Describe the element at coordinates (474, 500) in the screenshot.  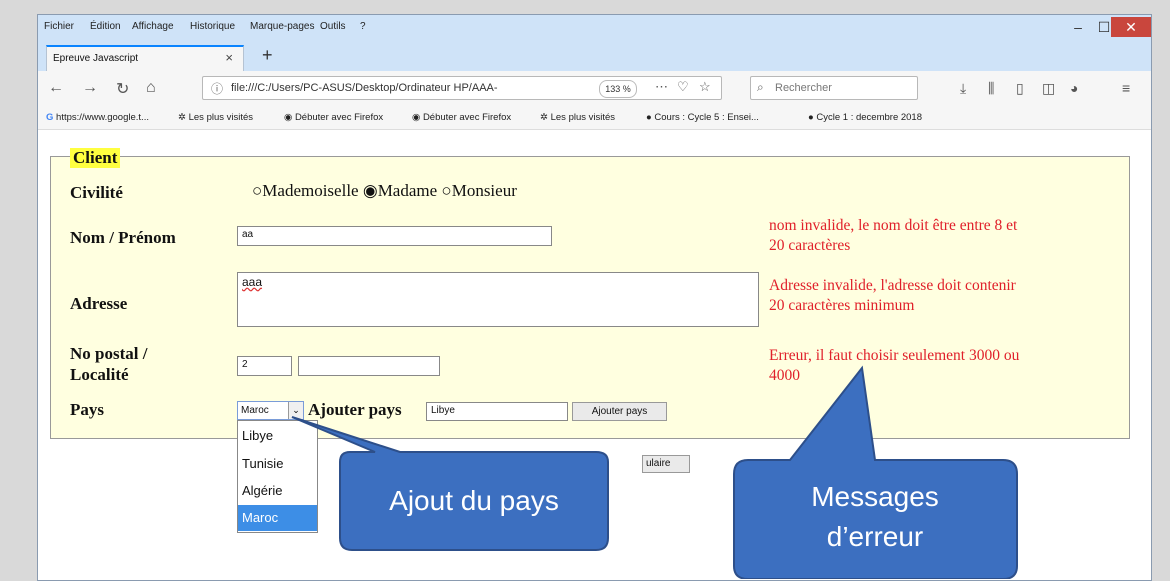
I see `callout-ajout-text: Ajout du pays` at that location.